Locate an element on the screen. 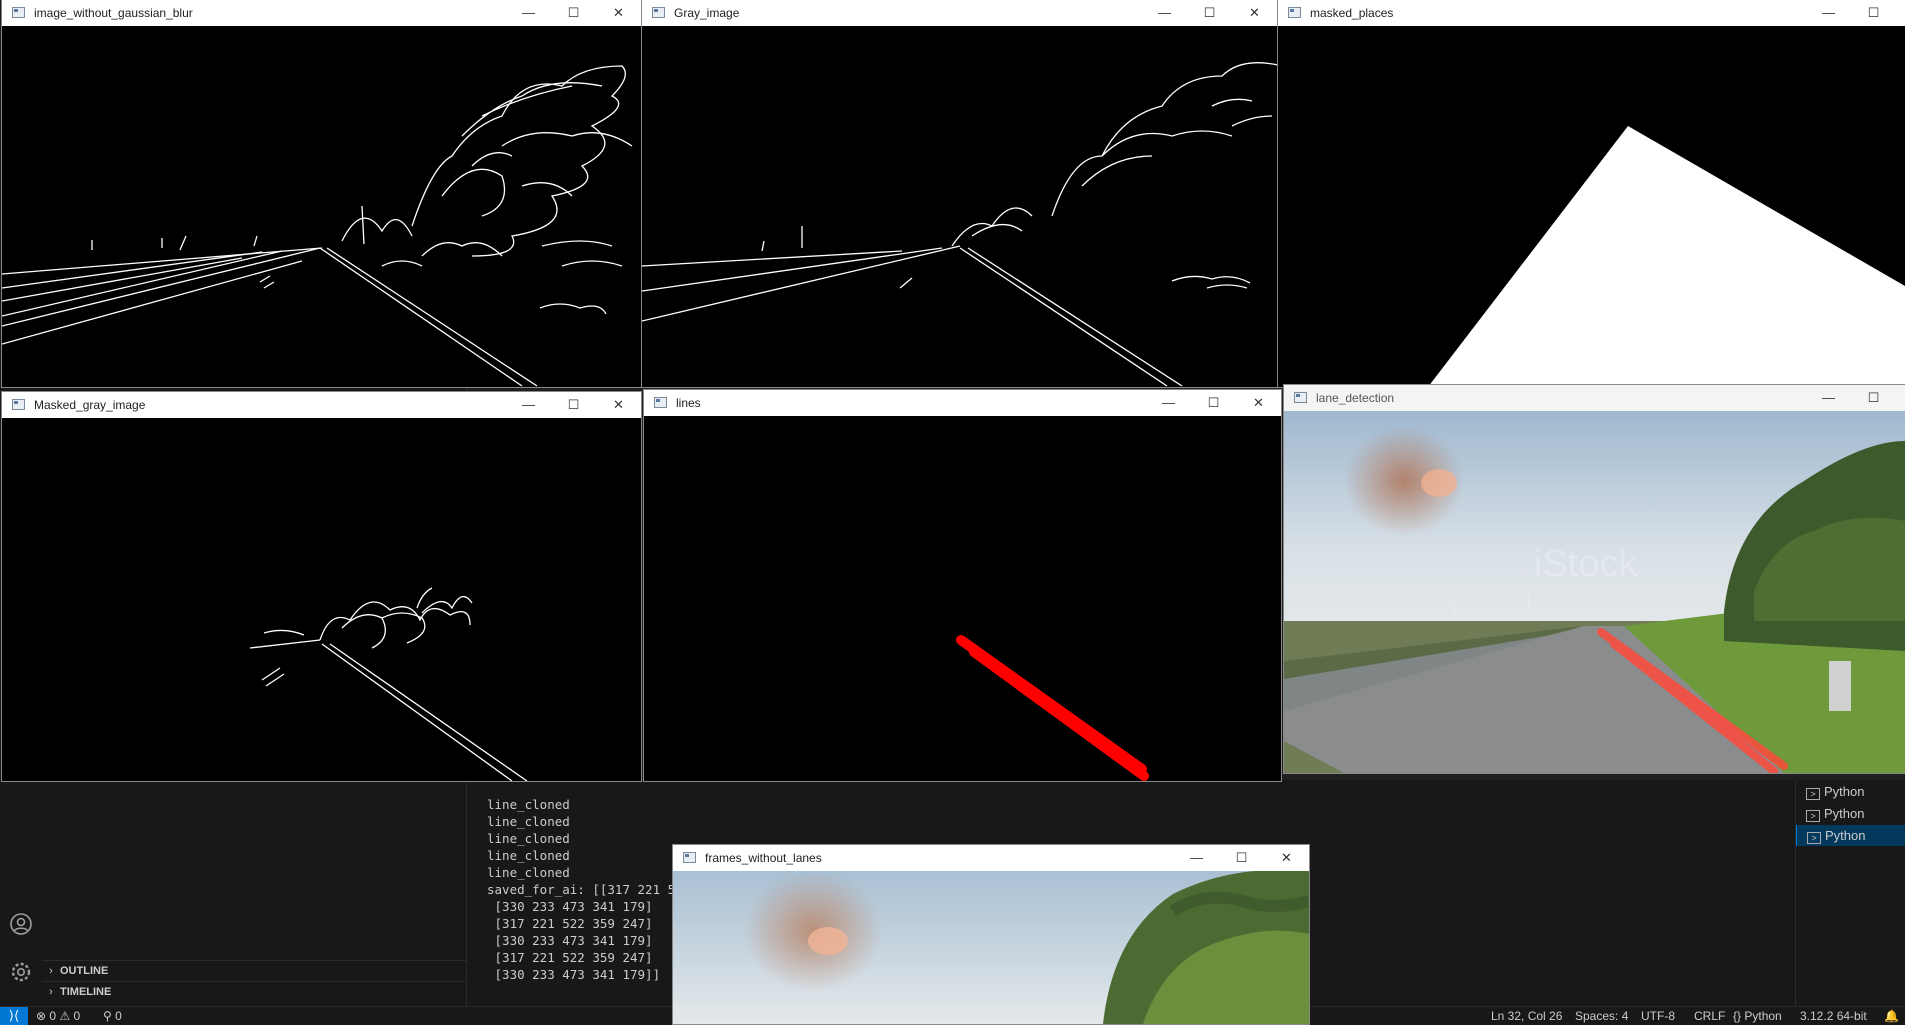  triangle-mask-image is located at coordinates (1666, 256).